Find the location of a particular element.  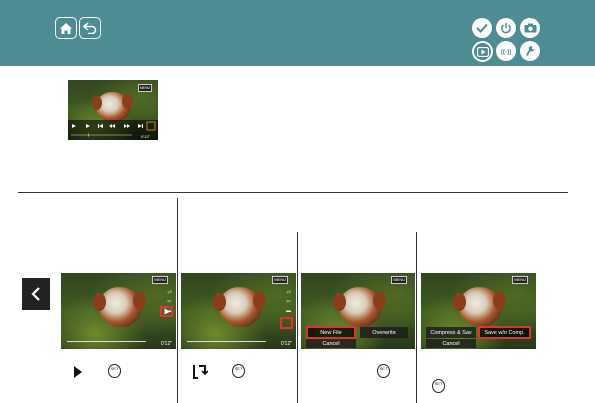

power-mode-button is located at coordinates (506, 28).